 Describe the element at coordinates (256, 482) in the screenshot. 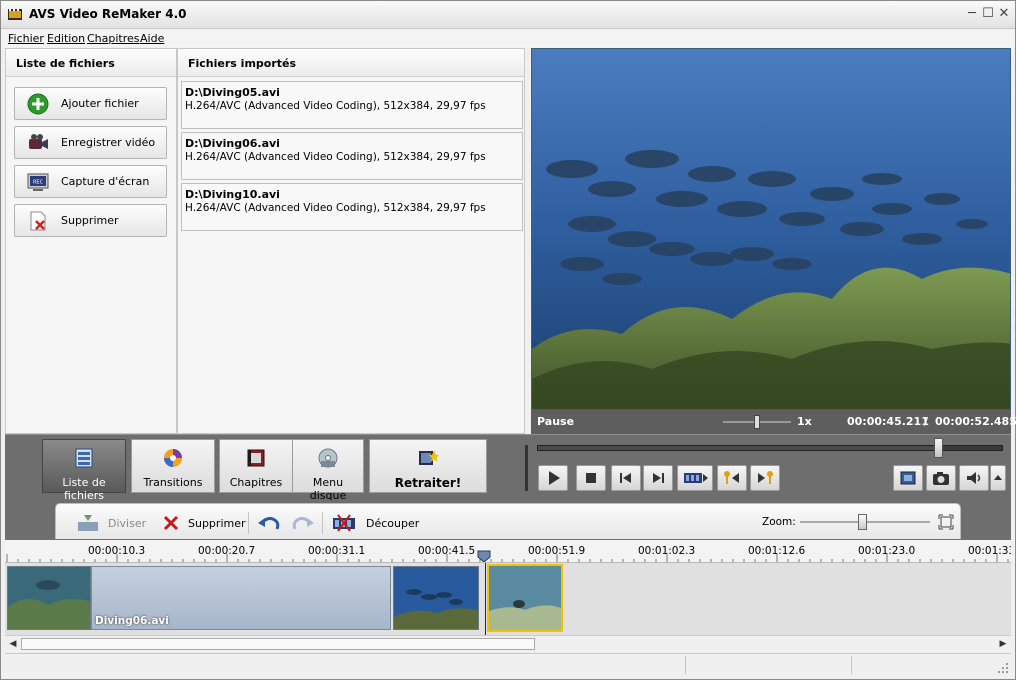

I see `tab-chapters-label: Chapitres` at that location.